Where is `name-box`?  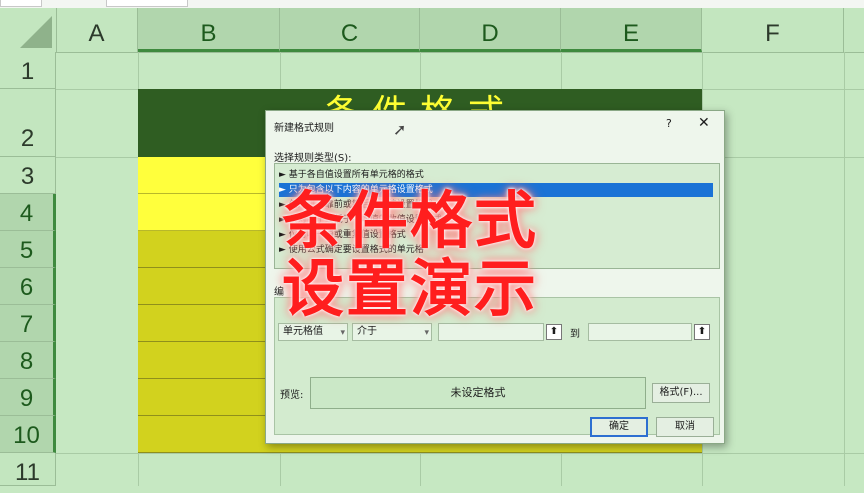
name-box is located at coordinates (21, 3).